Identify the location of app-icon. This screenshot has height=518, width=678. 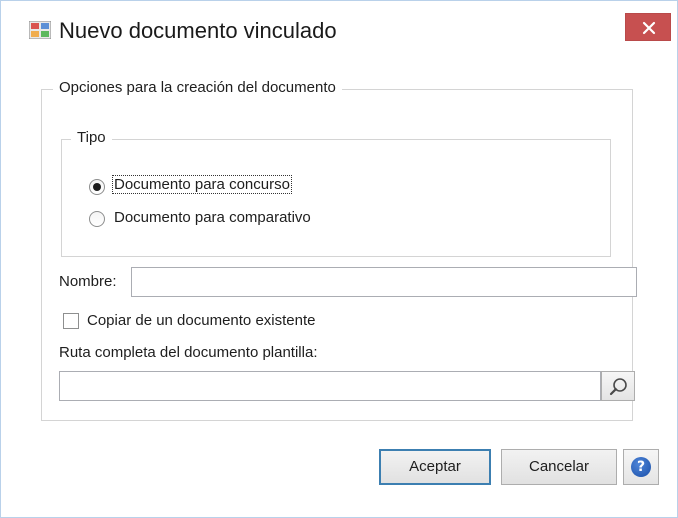
(40, 30).